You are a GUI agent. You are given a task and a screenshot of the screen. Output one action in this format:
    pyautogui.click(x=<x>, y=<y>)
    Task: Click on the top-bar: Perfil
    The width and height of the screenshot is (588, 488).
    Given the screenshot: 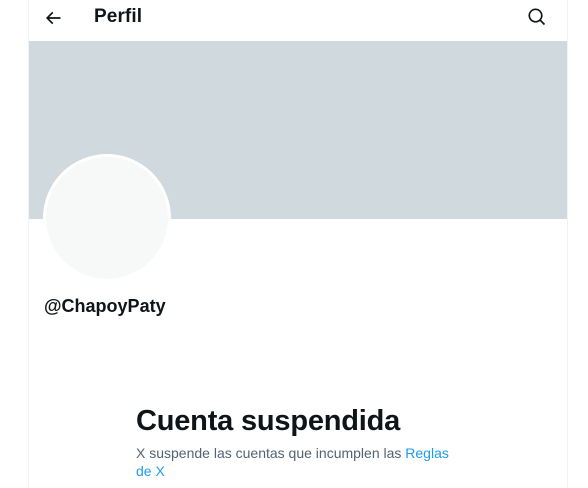 What is the action you would take?
    pyautogui.click(x=298, y=20)
    